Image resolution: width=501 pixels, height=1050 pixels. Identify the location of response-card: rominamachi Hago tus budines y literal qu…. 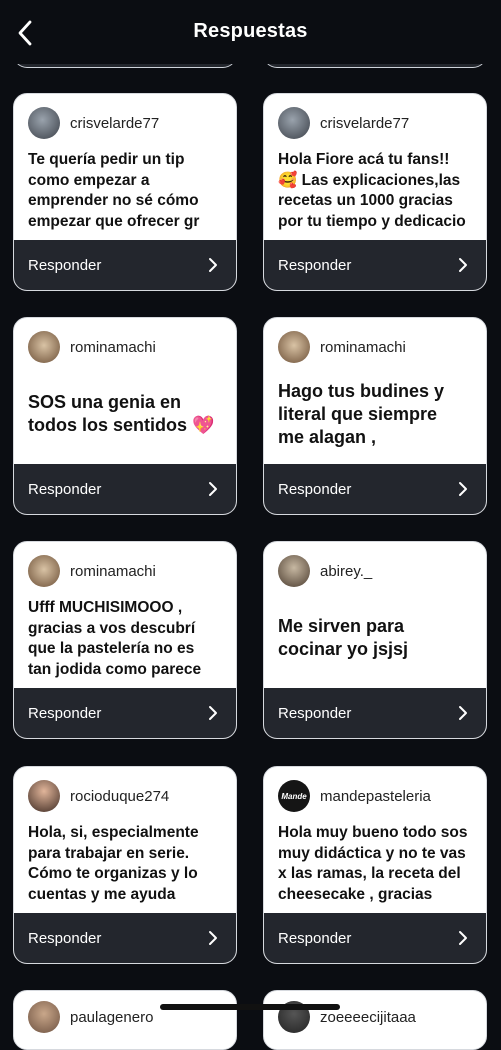
(375, 416).